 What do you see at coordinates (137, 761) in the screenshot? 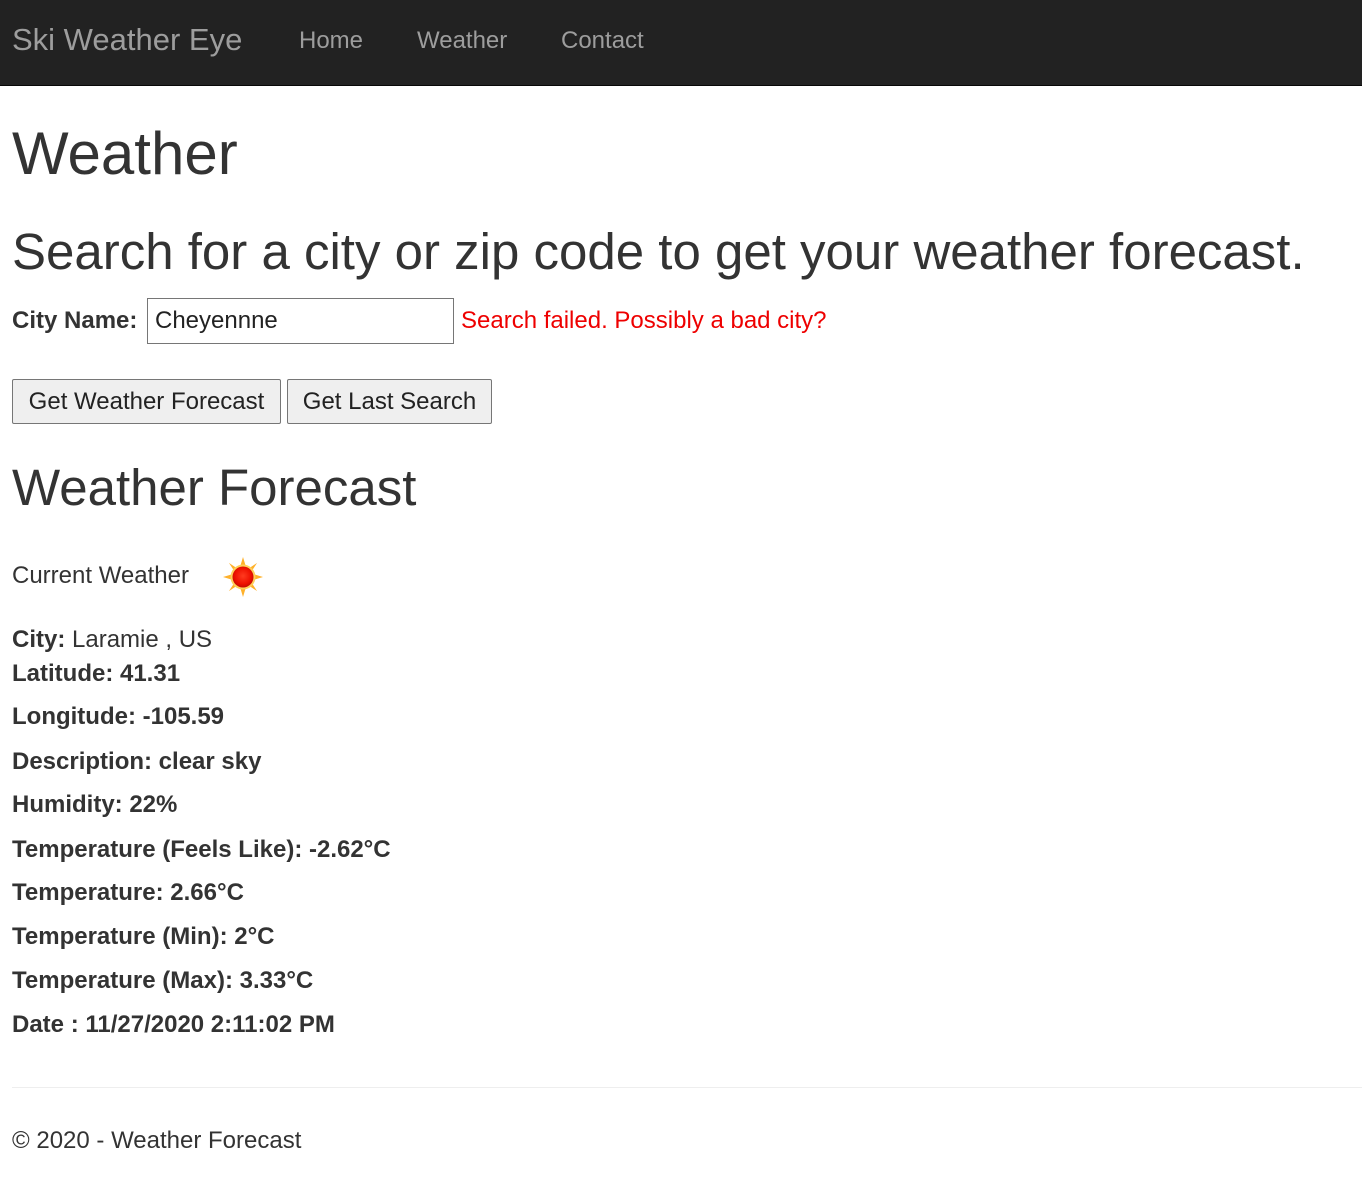
I see `description-info: Description: clear sky` at bounding box center [137, 761].